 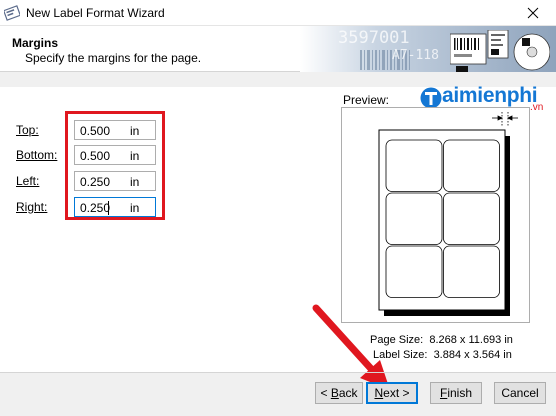 What do you see at coordinates (278, 372) in the screenshot?
I see `footer-separator` at bounding box center [278, 372].